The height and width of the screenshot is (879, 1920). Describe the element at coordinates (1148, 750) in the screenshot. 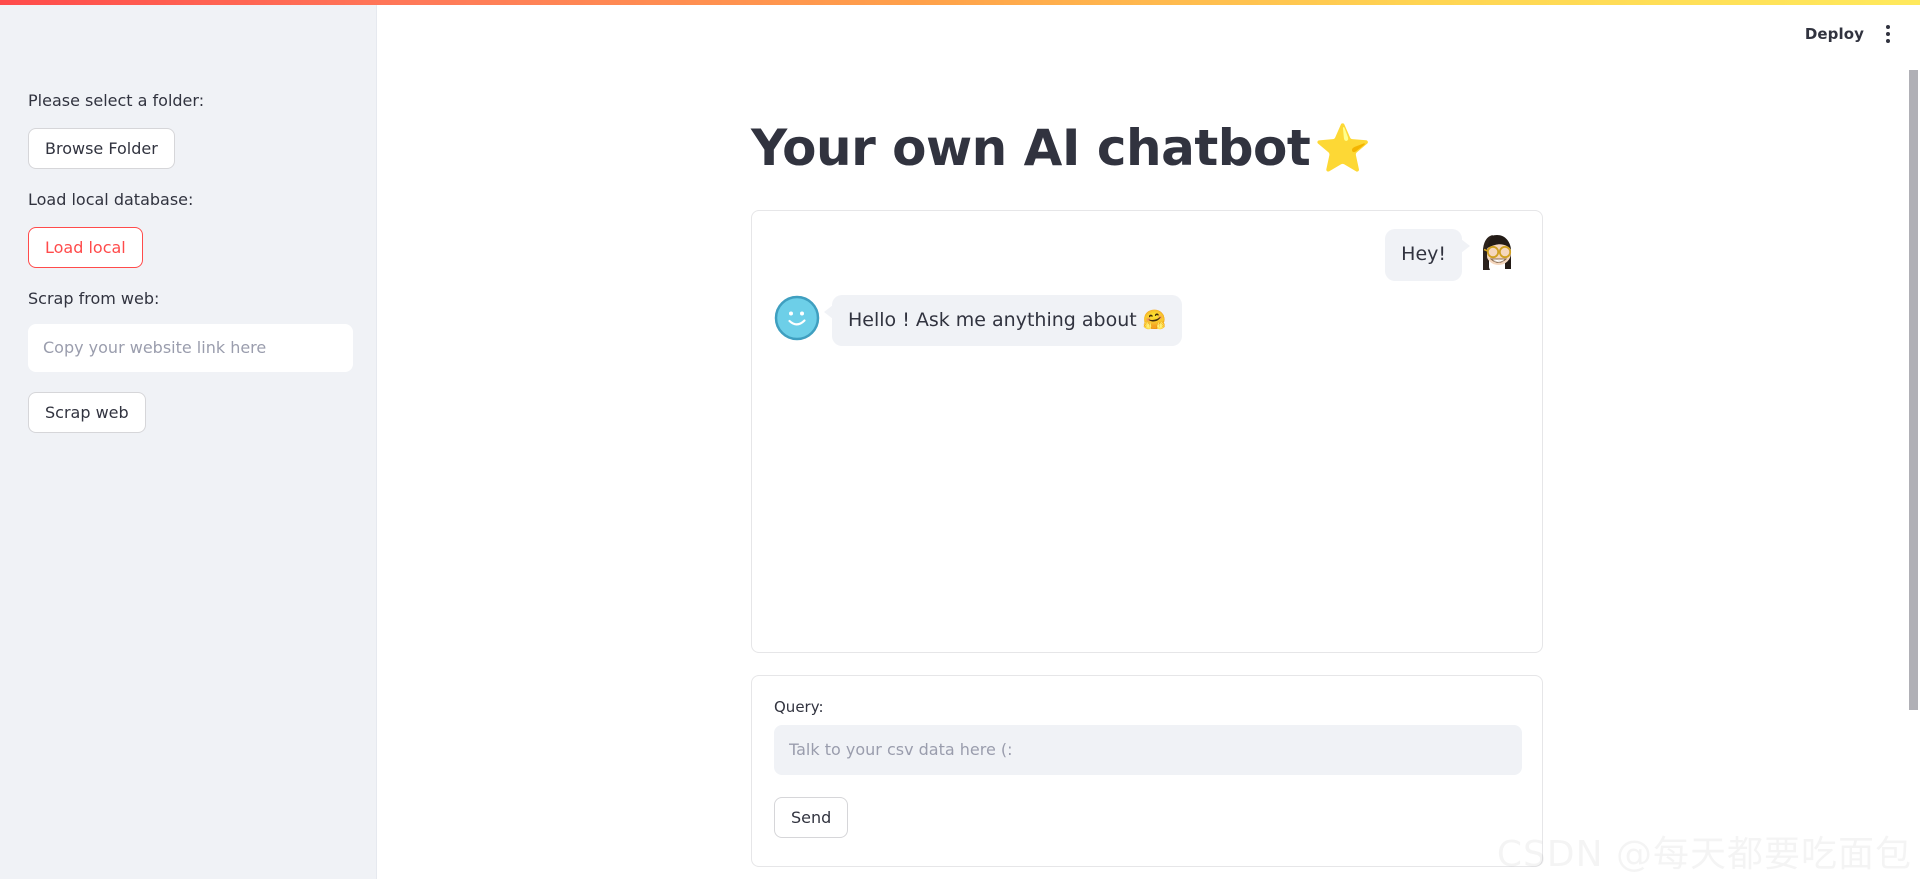

I see `query-input` at that location.